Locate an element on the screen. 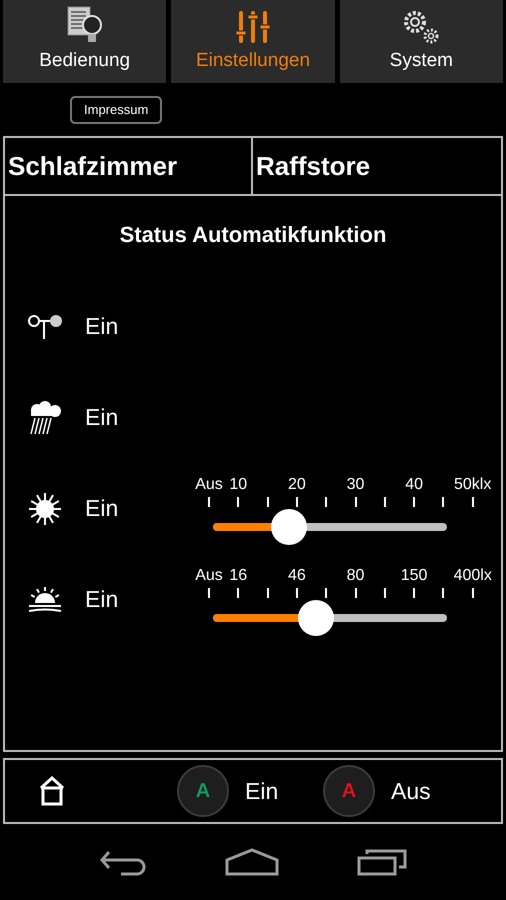  document-bulb-icon is located at coordinates (85, 24).